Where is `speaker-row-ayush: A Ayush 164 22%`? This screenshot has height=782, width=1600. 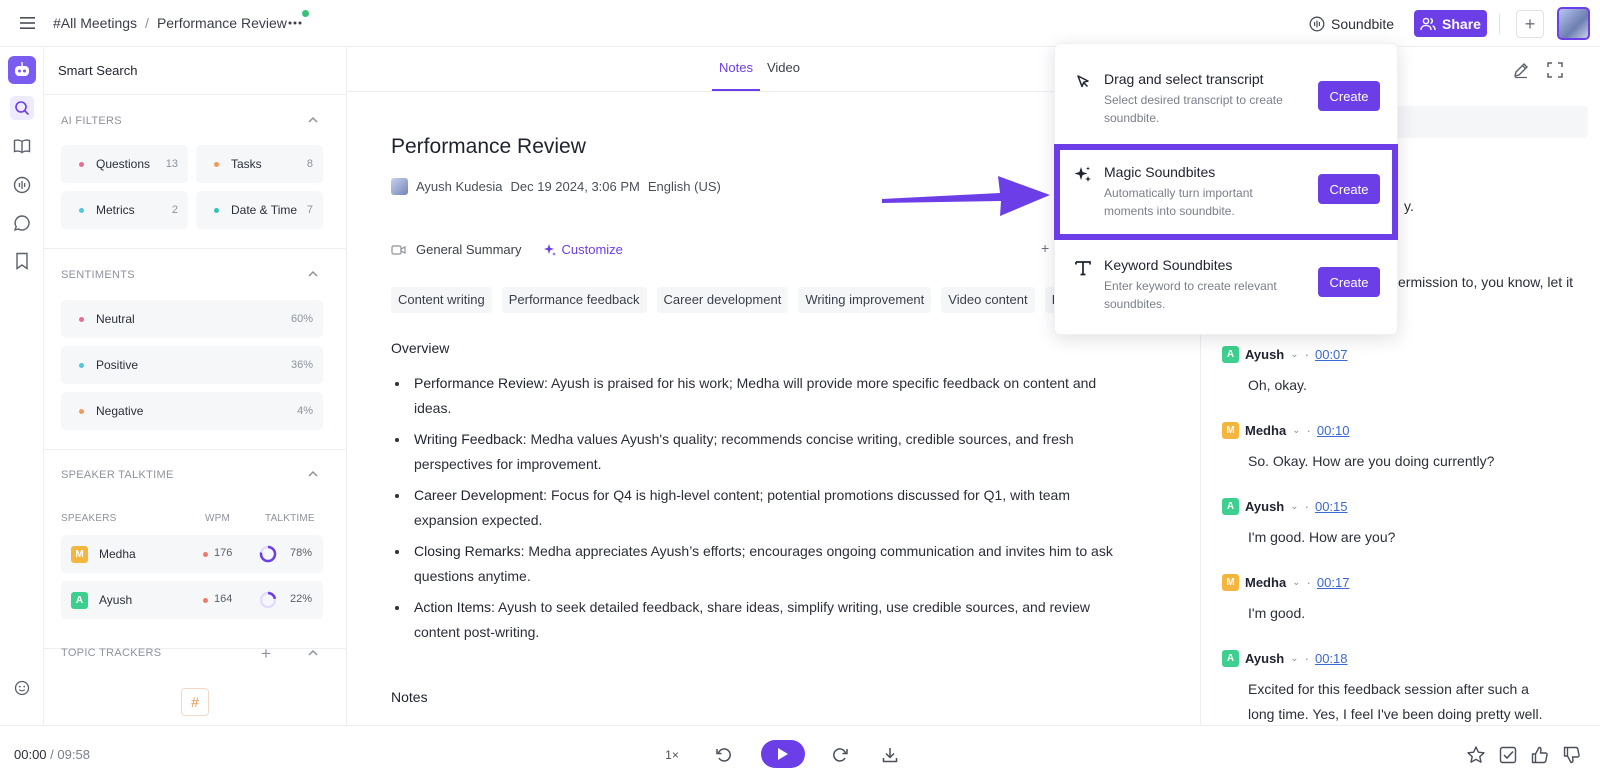 speaker-row-ayush: A Ayush 164 22% is located at coordinates (192, 600).